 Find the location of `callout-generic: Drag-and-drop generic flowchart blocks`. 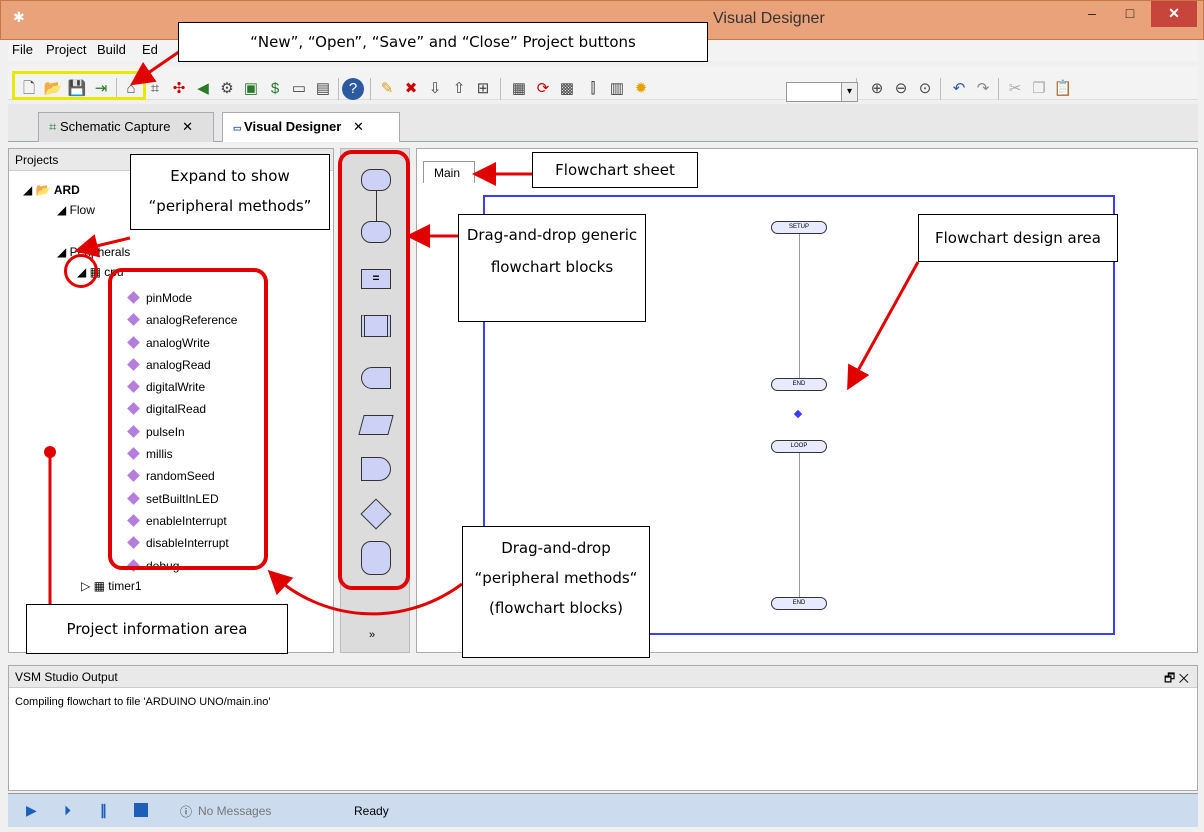

callout-generic: Drag-and-drop generic flowchart blocks is located at coordinates (552, 268).